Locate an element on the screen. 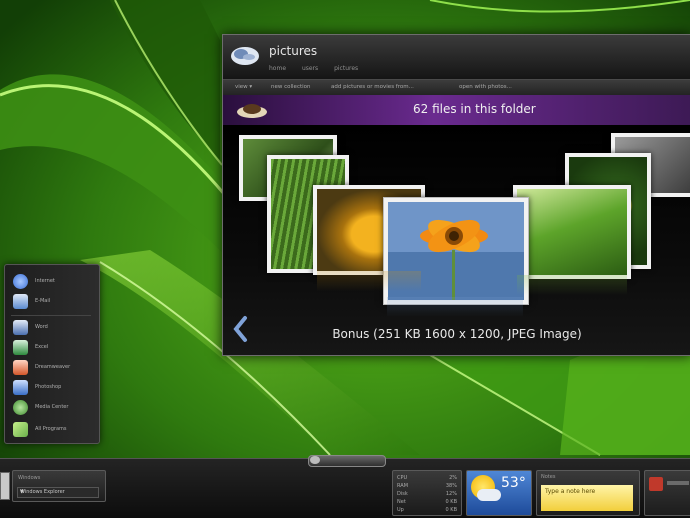  notes-header: Notes is located at coordinates (548, 477).